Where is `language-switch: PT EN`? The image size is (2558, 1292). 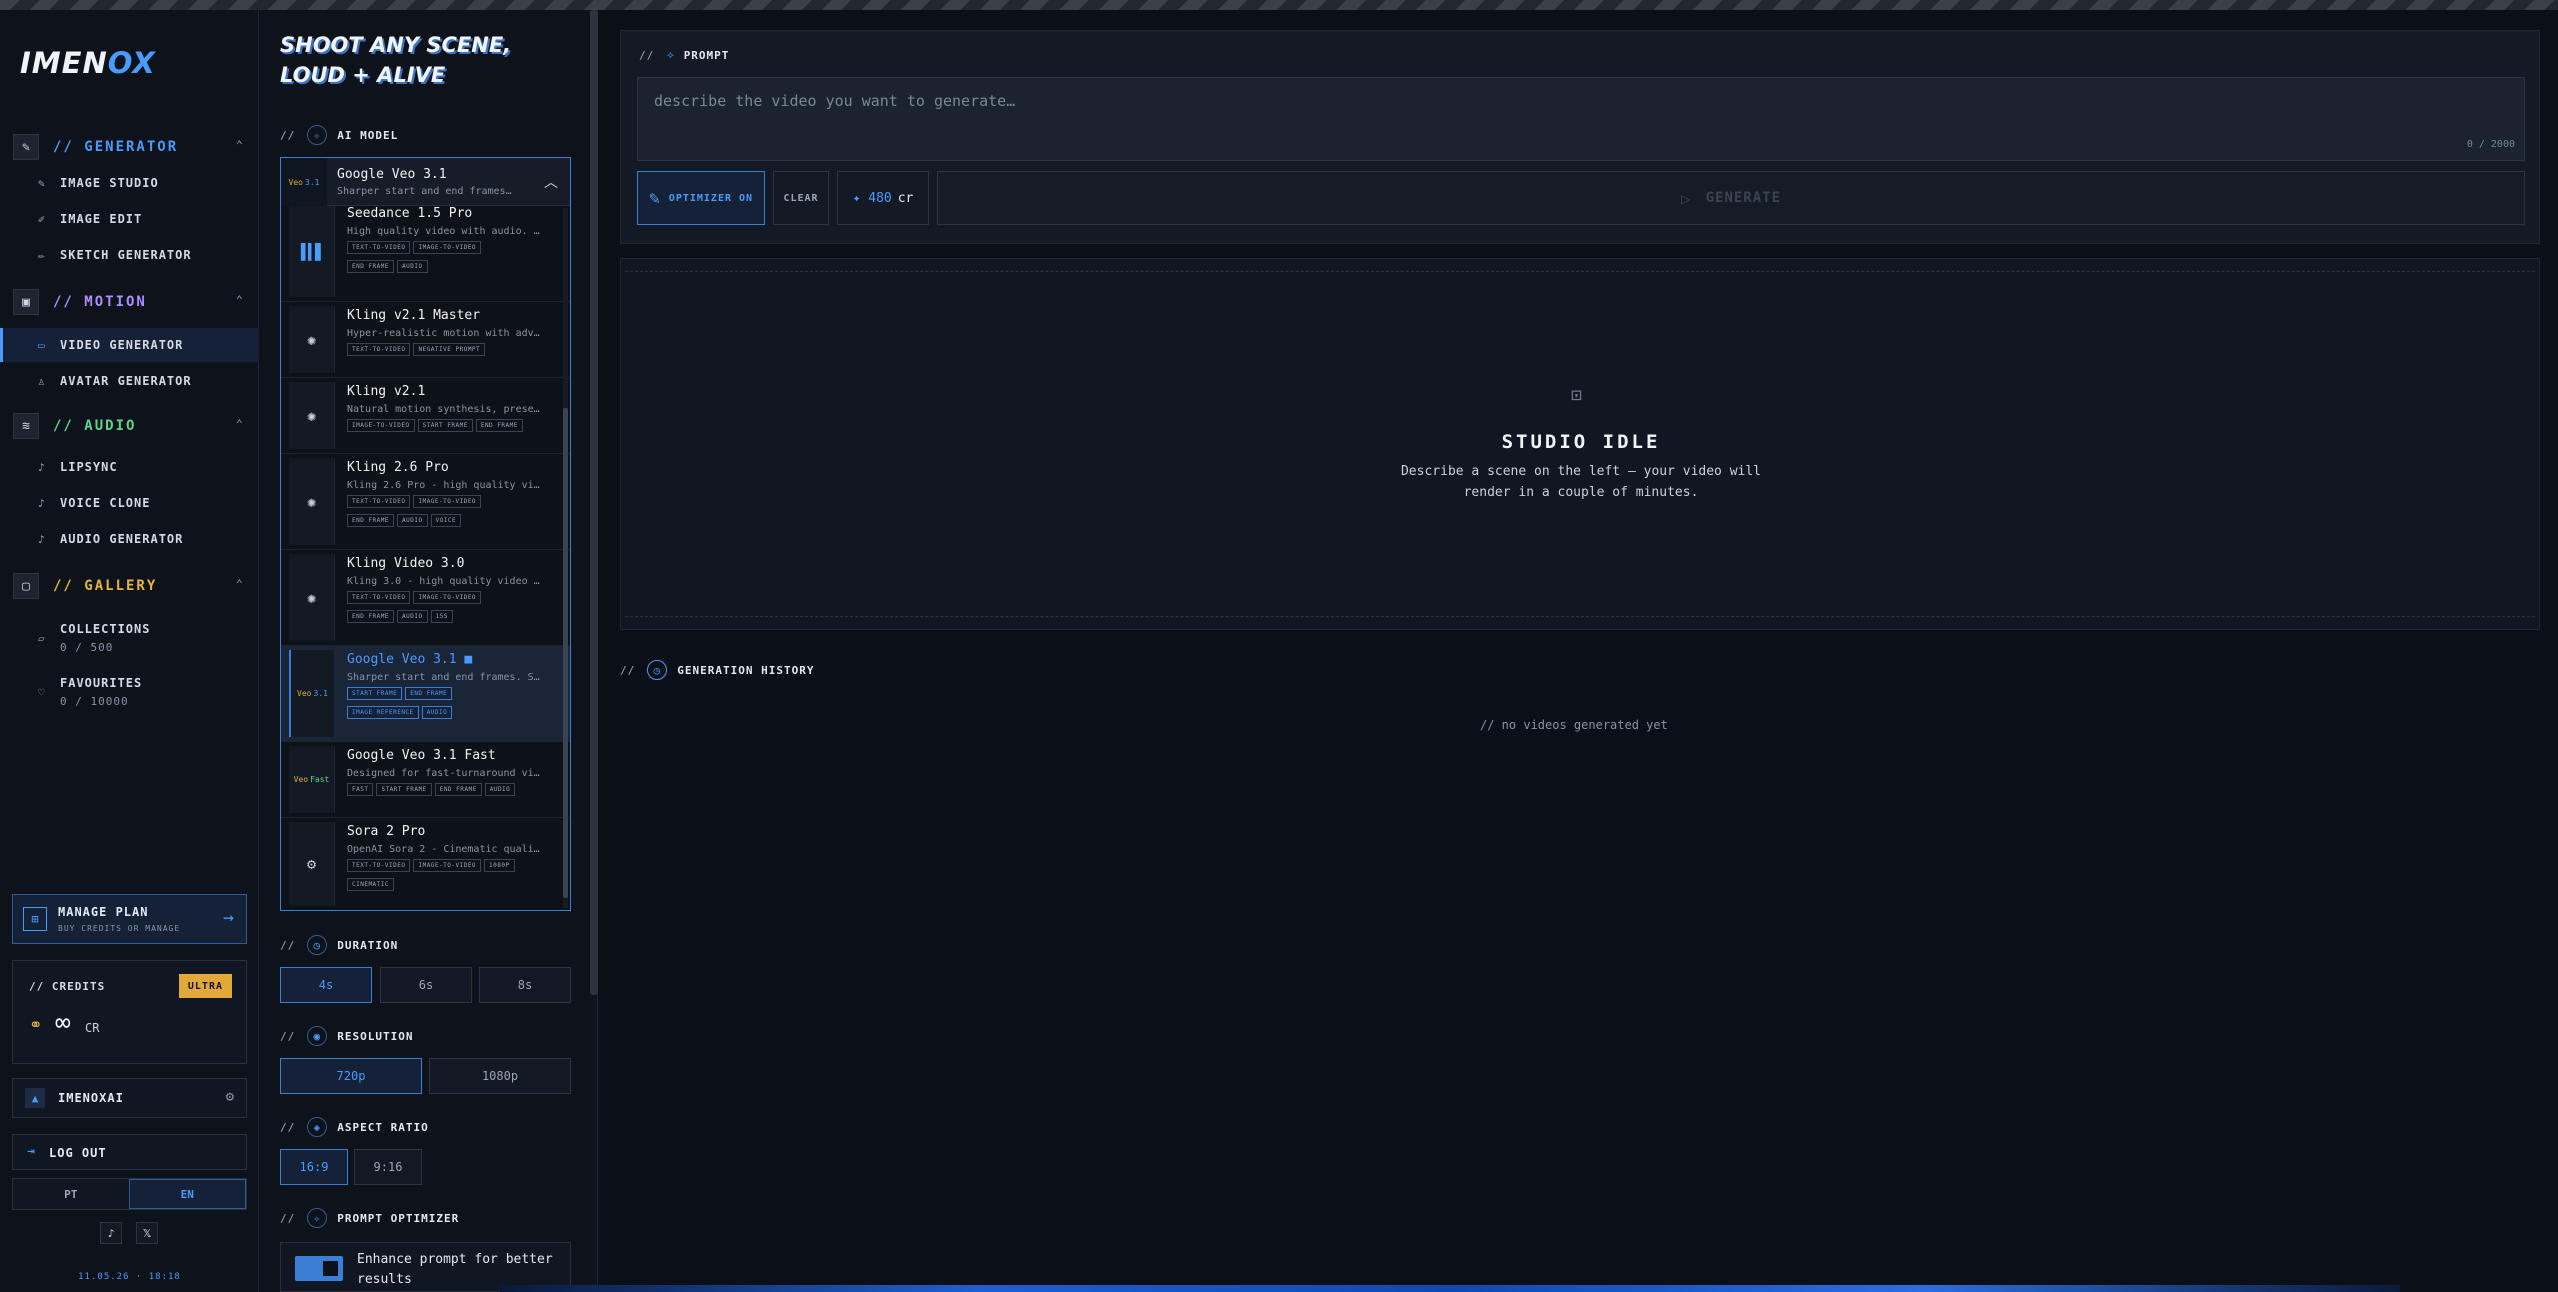
language-switch: PT EN is located at coordinates (129, 1194).